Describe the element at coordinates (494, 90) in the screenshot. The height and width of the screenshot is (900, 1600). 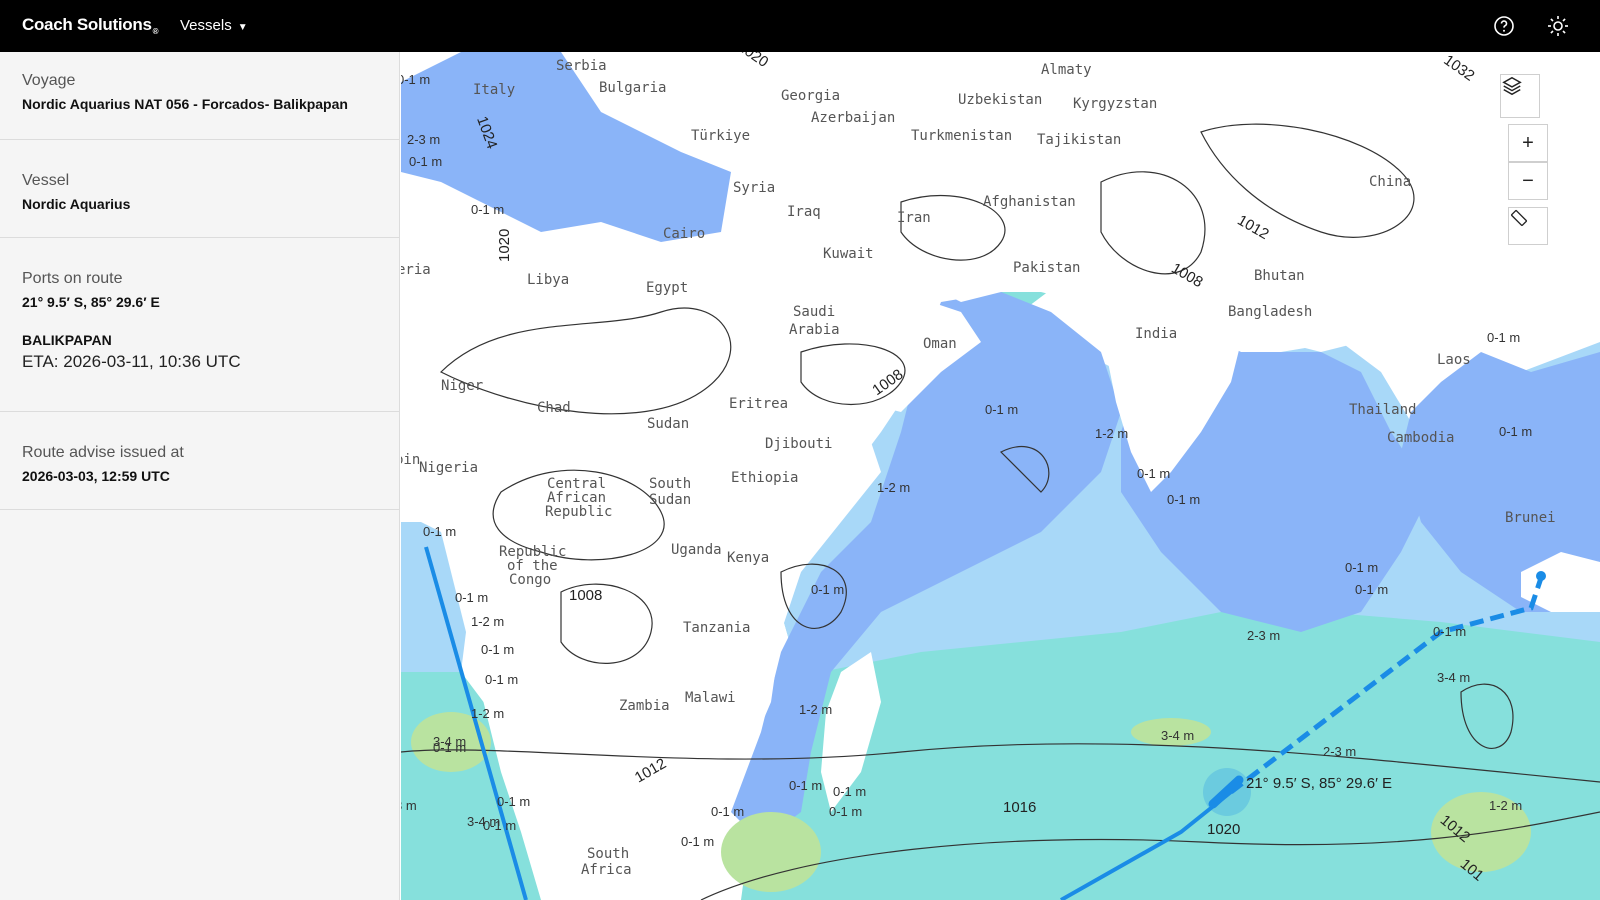
I see `svg-text: Italy` at that location.